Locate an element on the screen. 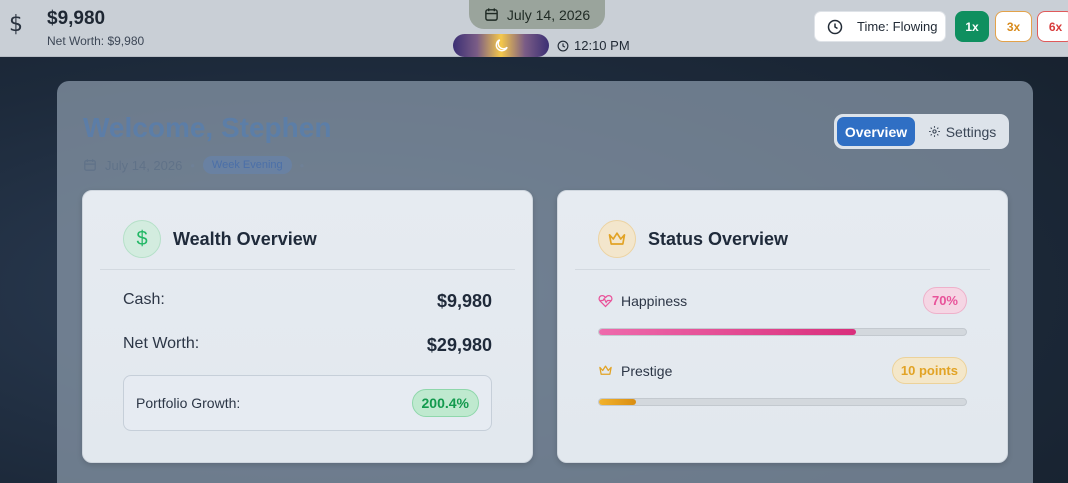 The height and width of the screenshot is (483, 1068). cash-value: $9,980 is located at coordinates (464, 301).